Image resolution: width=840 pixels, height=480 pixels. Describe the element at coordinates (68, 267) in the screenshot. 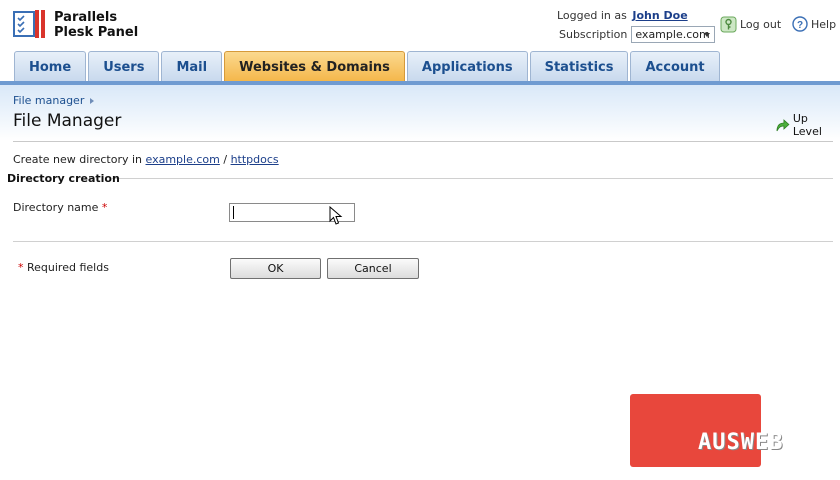

I see `required-note-text: Required fields` at that location.